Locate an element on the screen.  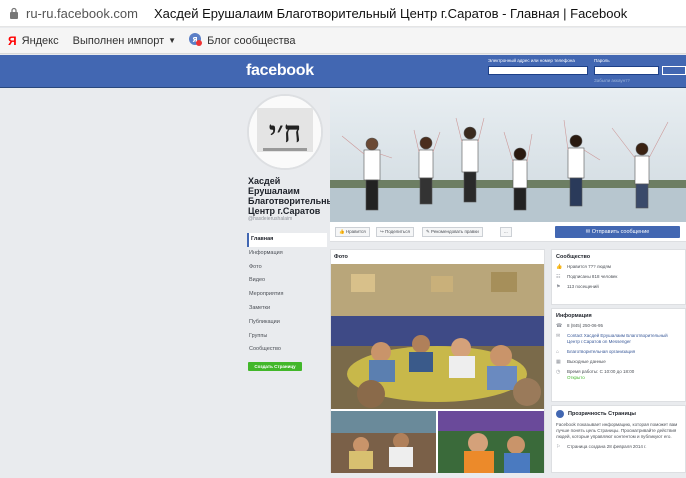
yandex-blog-icon: Я is located at coordinates (195, 40).